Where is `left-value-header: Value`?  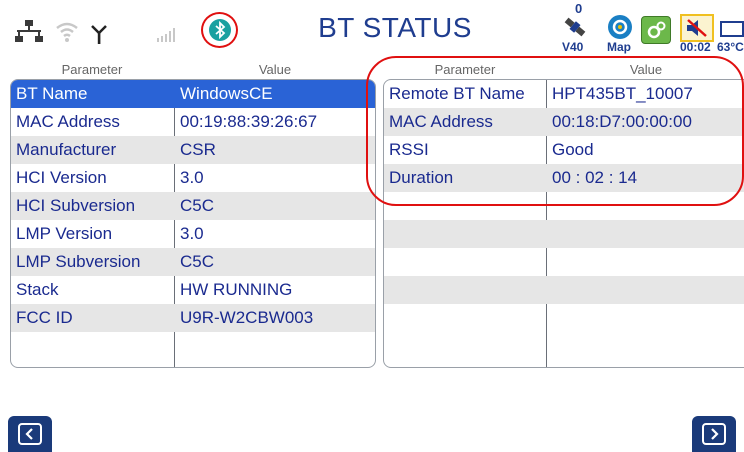
left-value-header: Value is located at coordinates (275, 69).